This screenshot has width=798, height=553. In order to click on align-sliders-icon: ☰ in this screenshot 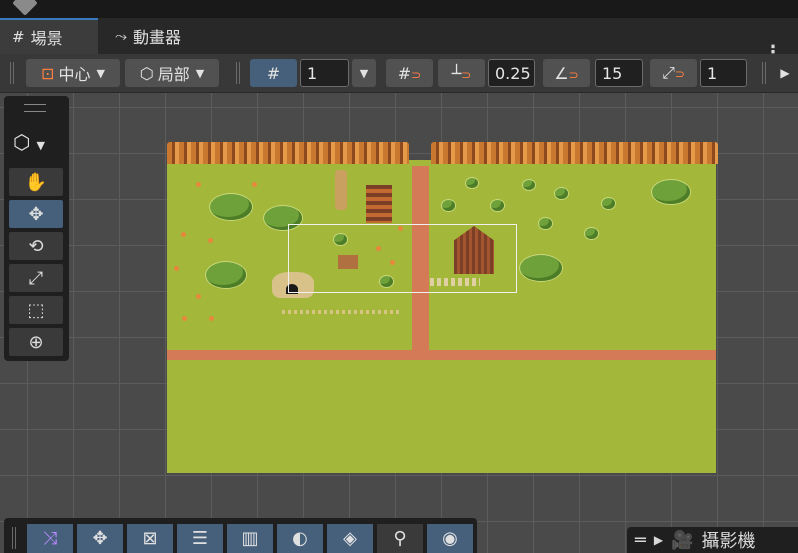, I will do `click(200, 538)`.